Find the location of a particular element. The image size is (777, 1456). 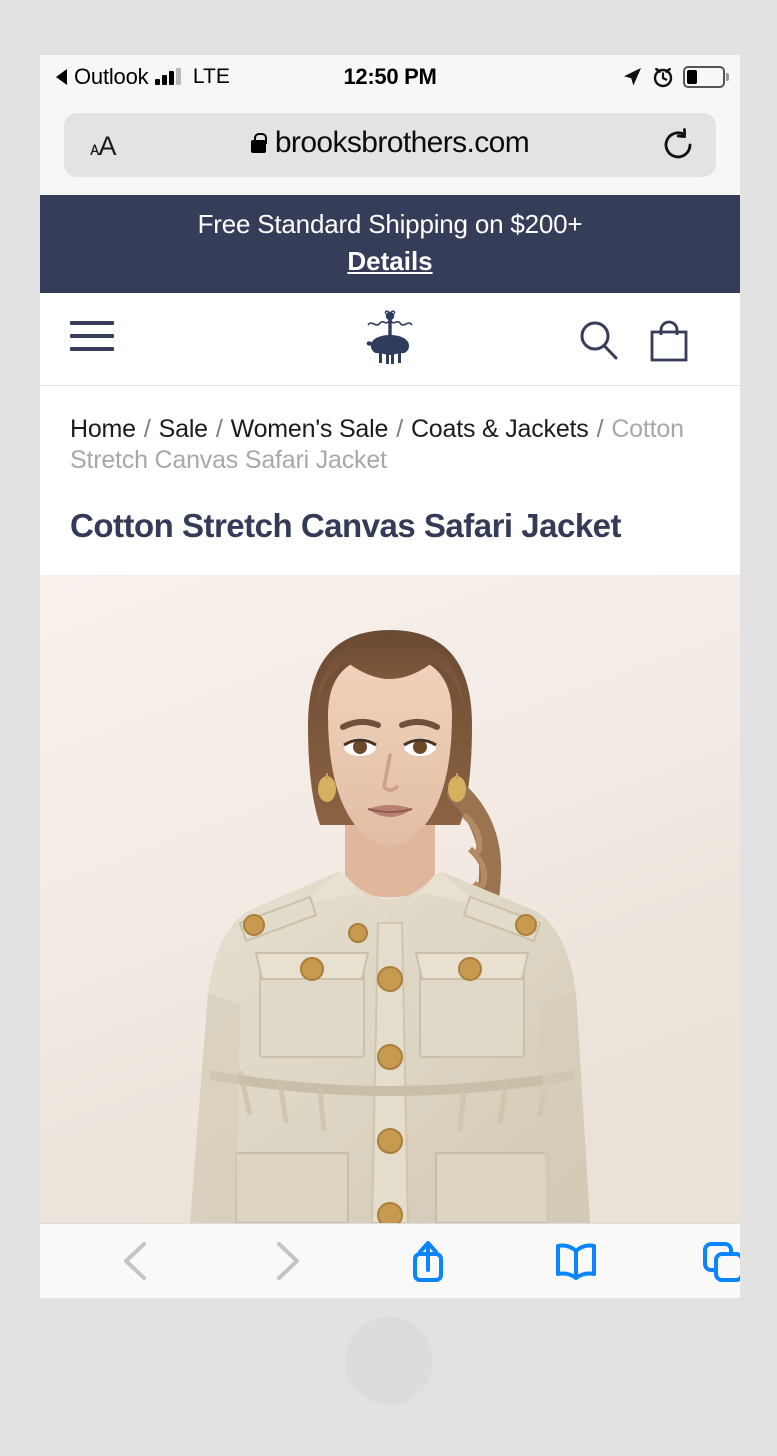

safari-bottom-toolbar is located at coordinates (390, 1260).